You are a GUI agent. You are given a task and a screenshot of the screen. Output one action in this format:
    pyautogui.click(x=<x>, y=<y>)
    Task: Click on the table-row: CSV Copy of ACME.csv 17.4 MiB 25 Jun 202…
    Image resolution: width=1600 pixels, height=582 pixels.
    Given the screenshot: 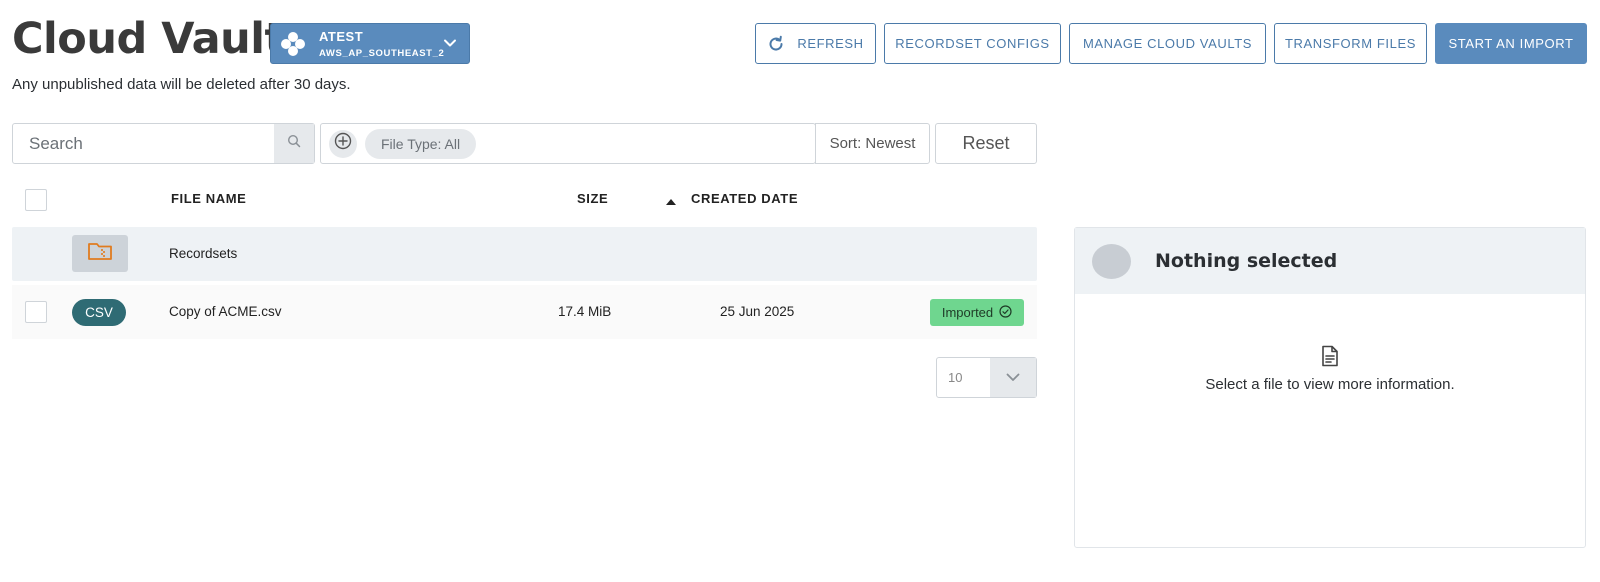 What is the action you would take?
    pyautogui.click(x=524, y=312)
    